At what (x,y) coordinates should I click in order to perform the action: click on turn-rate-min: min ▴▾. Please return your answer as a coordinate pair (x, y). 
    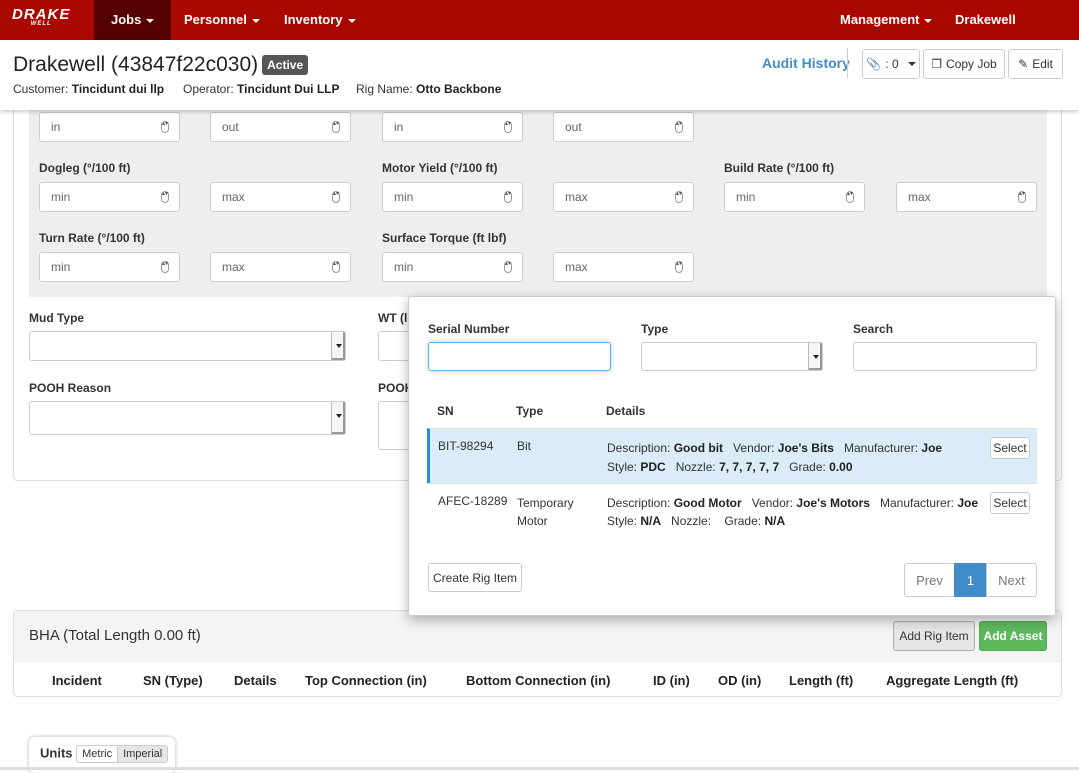
    Looking at the image, I should click on (109, 267).